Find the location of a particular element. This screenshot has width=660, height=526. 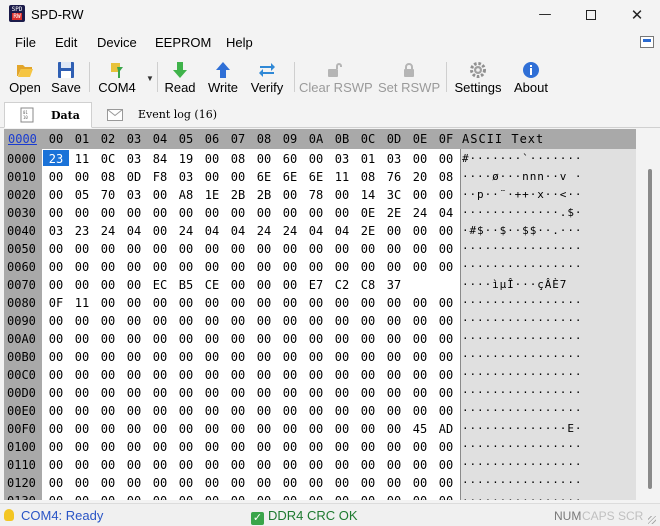

byte-cell: 2E is located at coordinates (394, 213).